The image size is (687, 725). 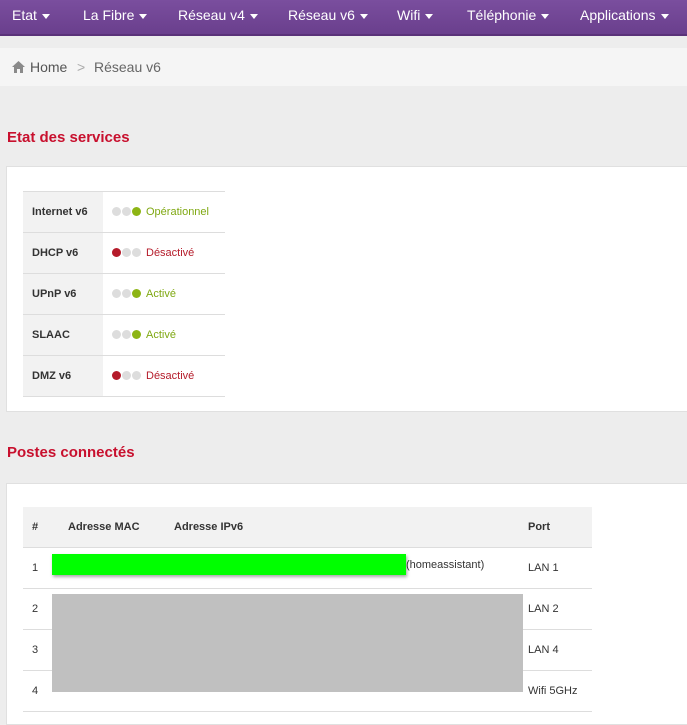 I want to click on nav-label: Réseau v6, so click(x=321, y=15).